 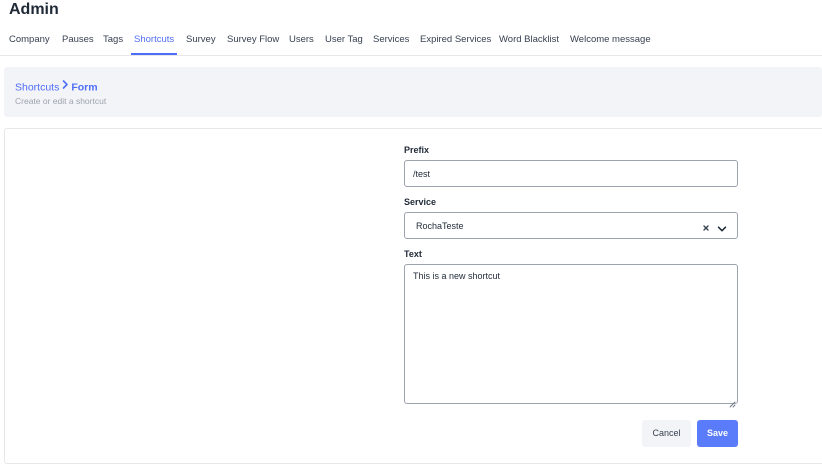 What do you see at coordinates (78, 42) in the screenshot?
I see `tab-pauses: Pauses` at bounding box center [78, 42].